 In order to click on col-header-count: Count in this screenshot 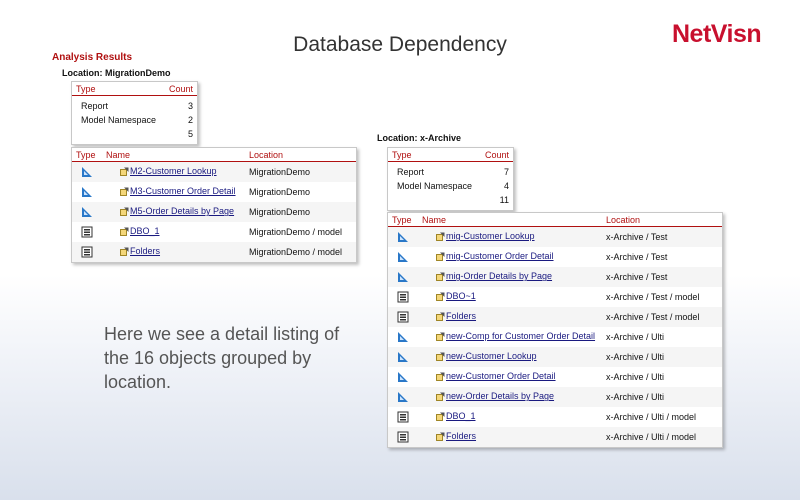, I will do `click(496, 155)`.